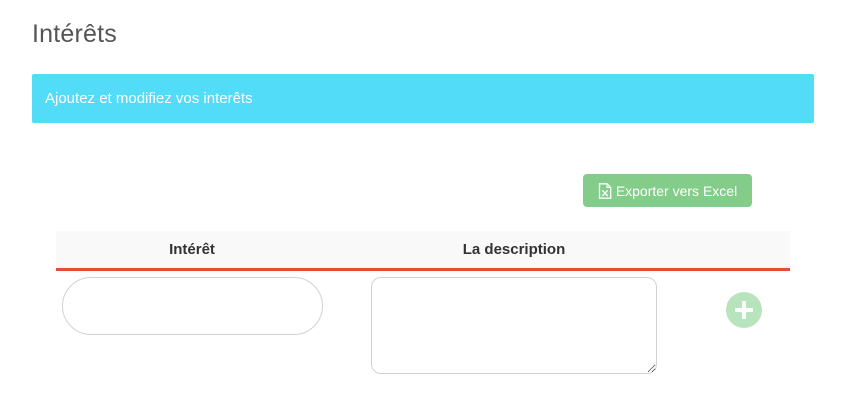 The width and height of the screenshot is (859, 411). I want to click on add-row-button, so click(744, 310).